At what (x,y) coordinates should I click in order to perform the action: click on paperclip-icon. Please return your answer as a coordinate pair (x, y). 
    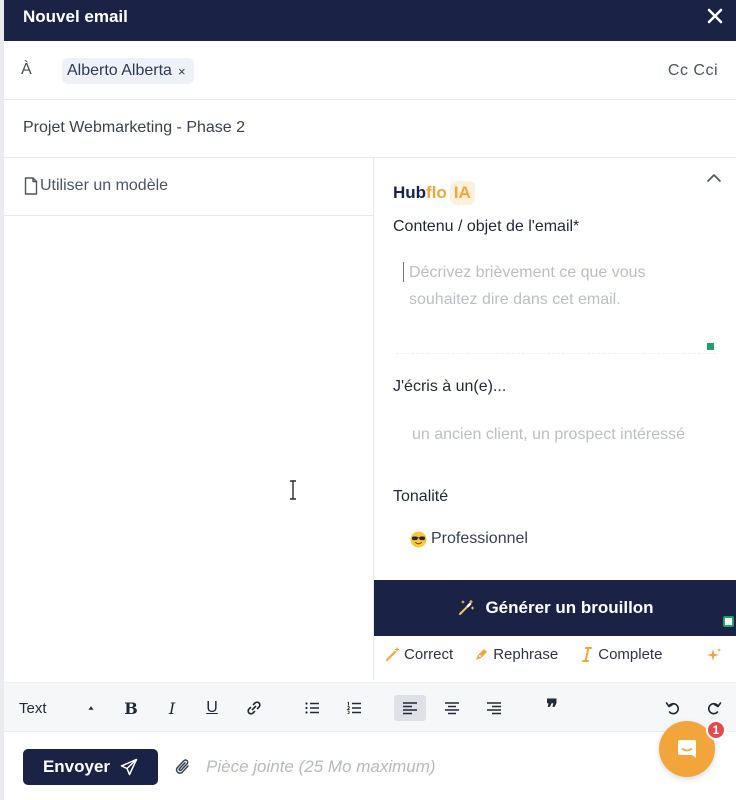
    Looking at the image, I should click on (183, 767).